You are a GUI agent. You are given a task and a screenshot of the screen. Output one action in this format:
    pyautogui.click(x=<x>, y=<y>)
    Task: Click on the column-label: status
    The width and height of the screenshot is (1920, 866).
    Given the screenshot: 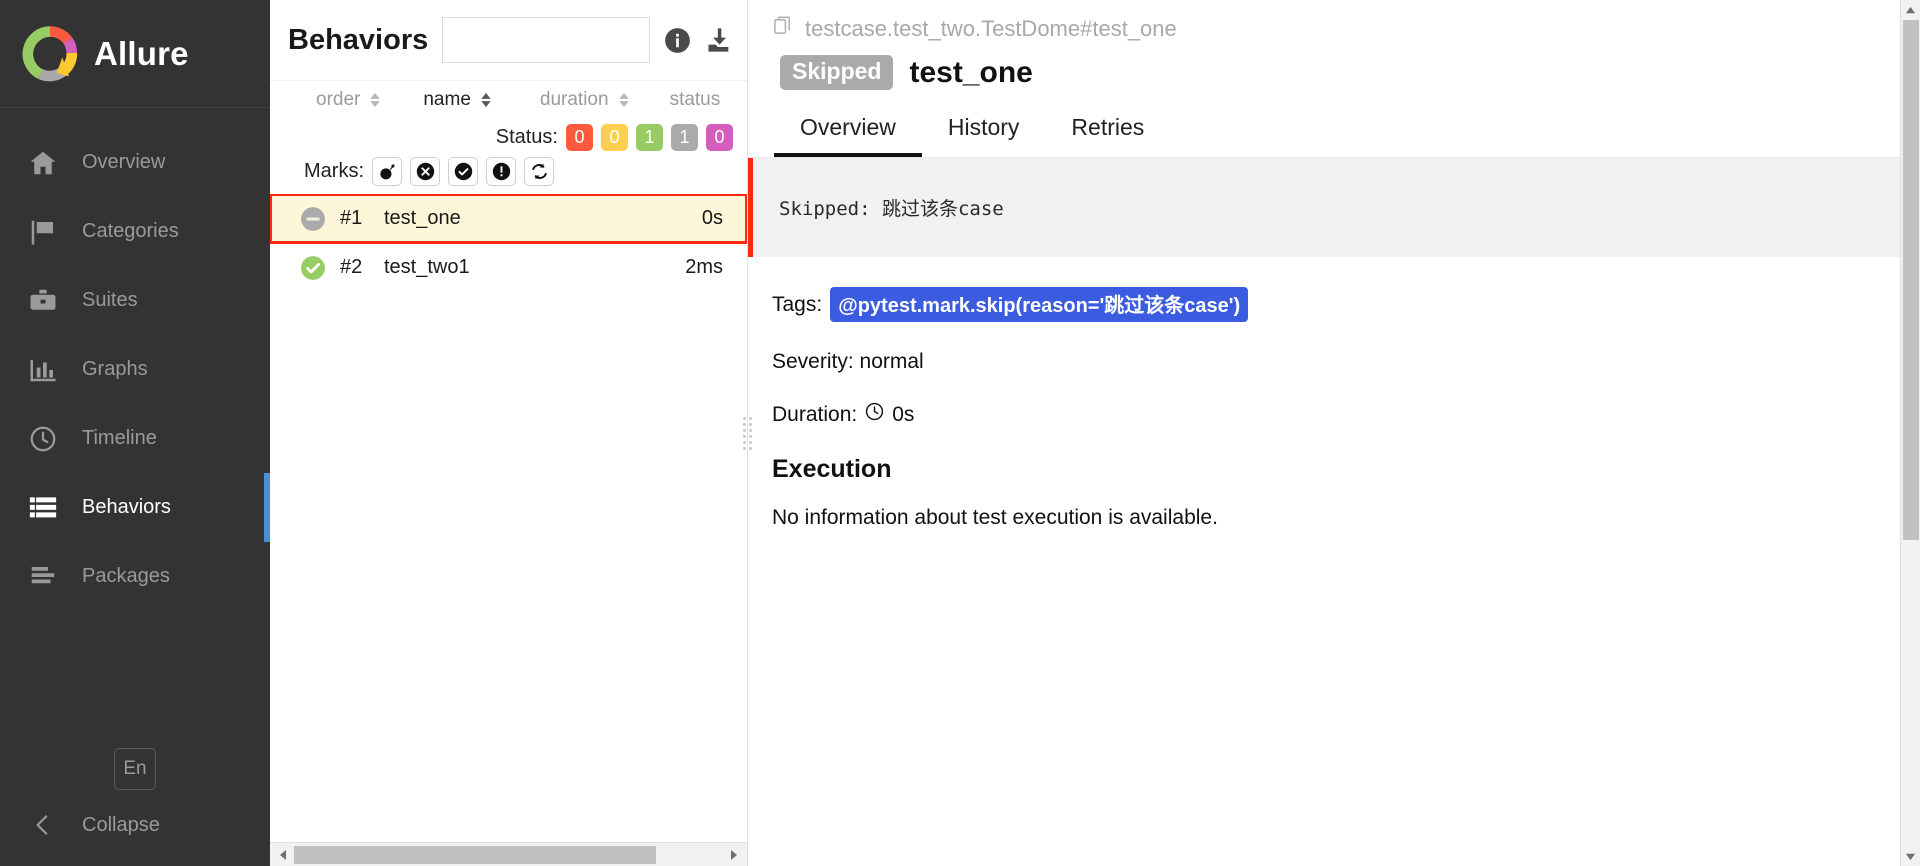 What is the action you would take?
    pyautogui.click(x=695, y=99)
    